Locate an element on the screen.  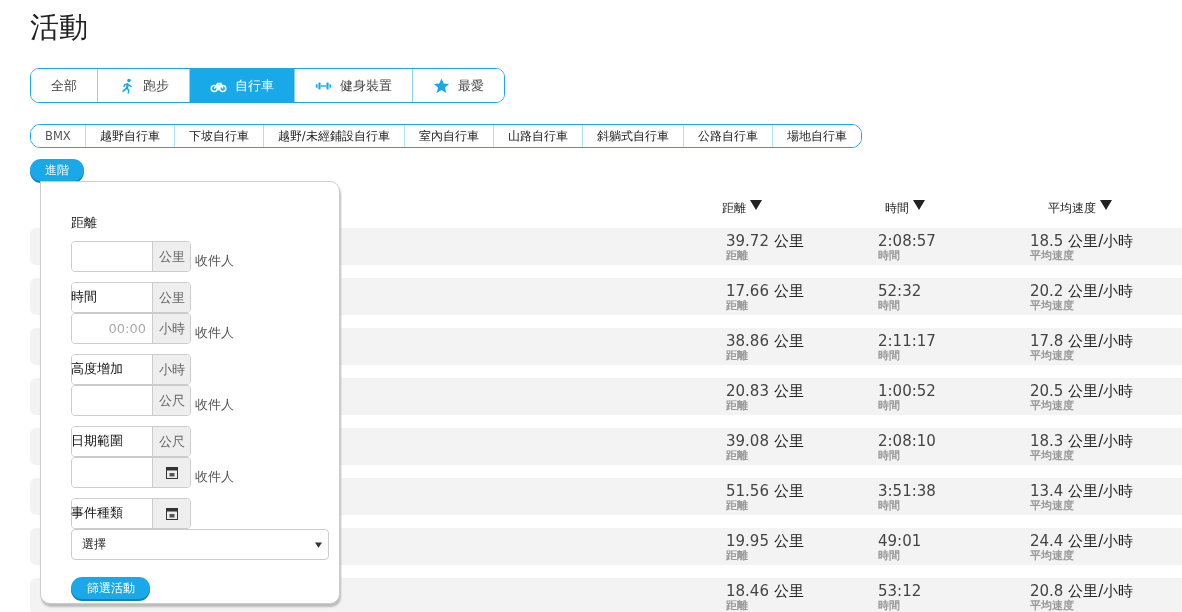
star-icon is located at coordinates (441, 85).